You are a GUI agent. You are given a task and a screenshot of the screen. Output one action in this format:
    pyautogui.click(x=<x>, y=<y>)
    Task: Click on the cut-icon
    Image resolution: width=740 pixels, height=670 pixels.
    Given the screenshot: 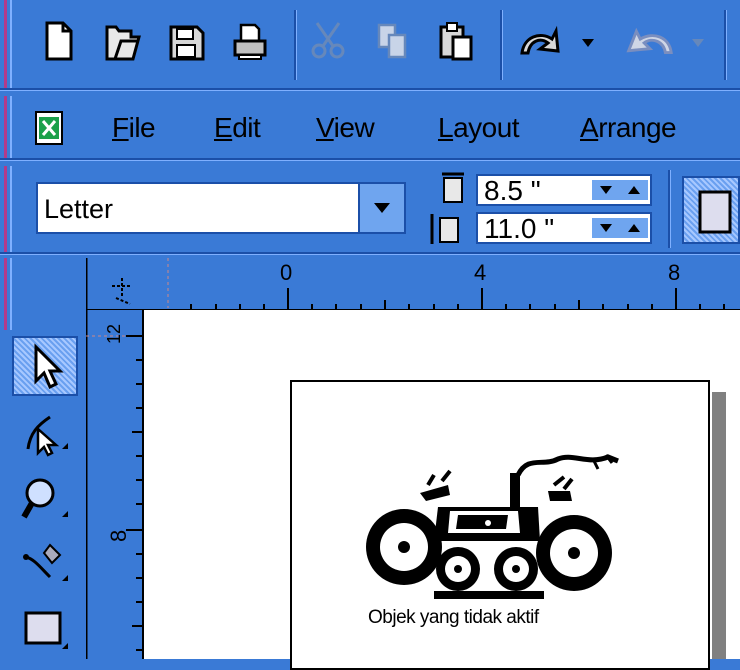 What is the action you would take?
    pyautogui.click(x=328, y=40)
    